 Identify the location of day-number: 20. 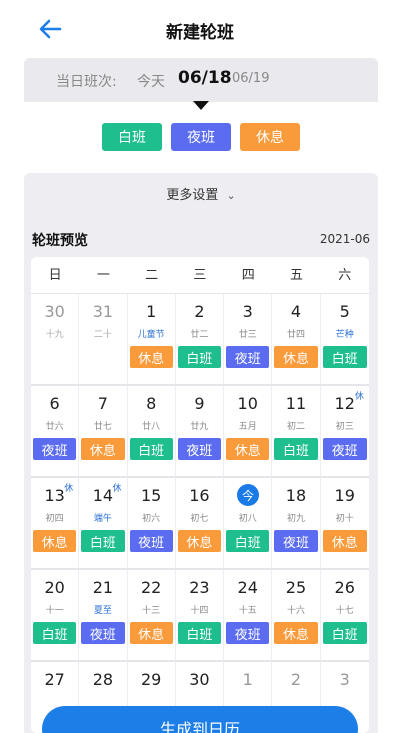
(54, 587).